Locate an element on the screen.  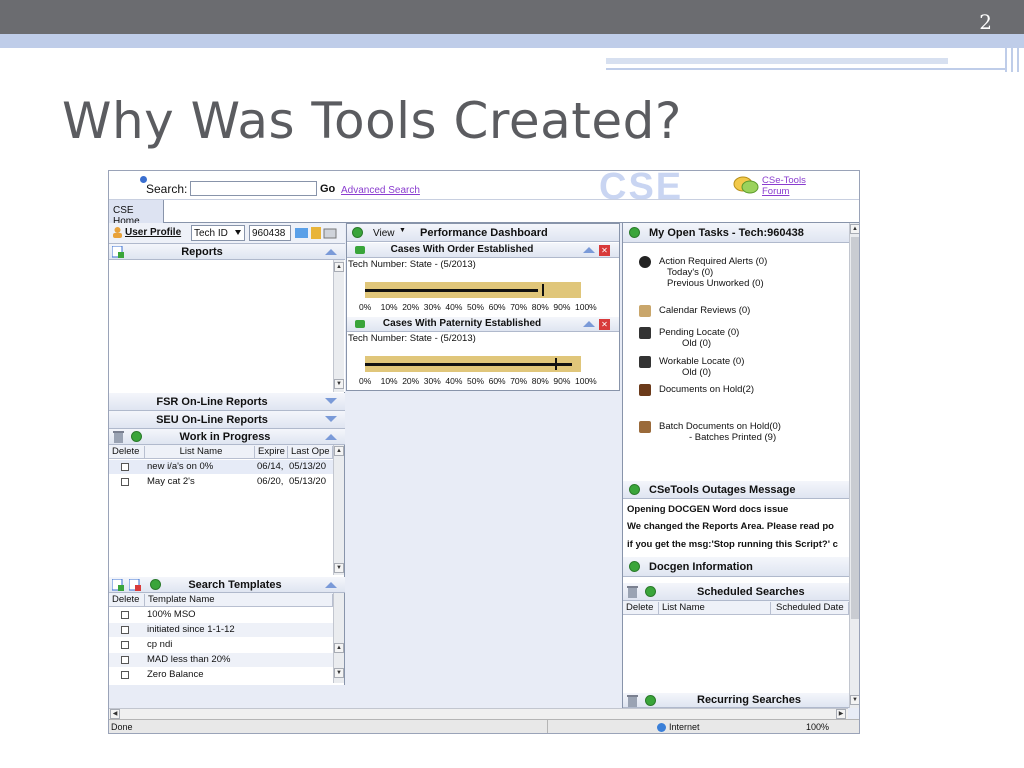
task-item: Workable Locate (0) Old (0) is located at coordinates (739, 367).